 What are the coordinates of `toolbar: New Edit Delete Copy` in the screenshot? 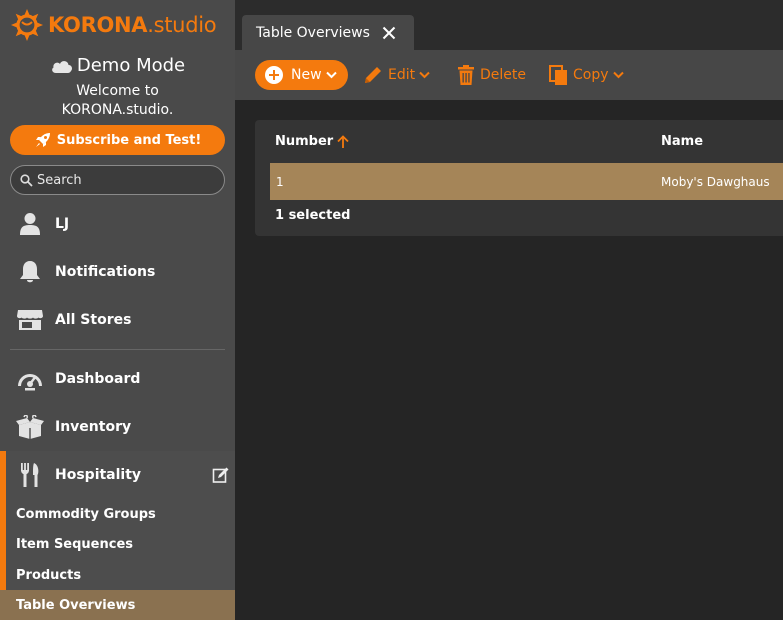 It's located at (509, 75).